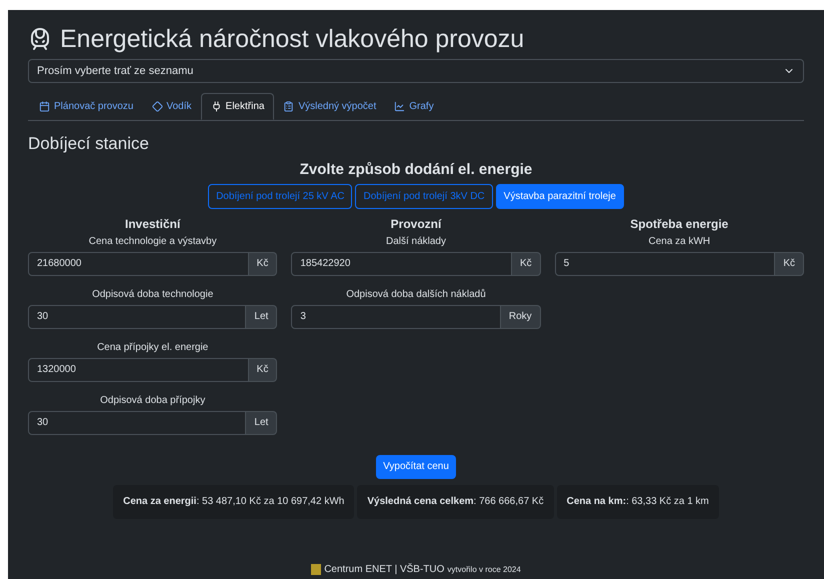 This screenshot has height=579, width=824. I want to click on plug-icon, so click(216, 106).